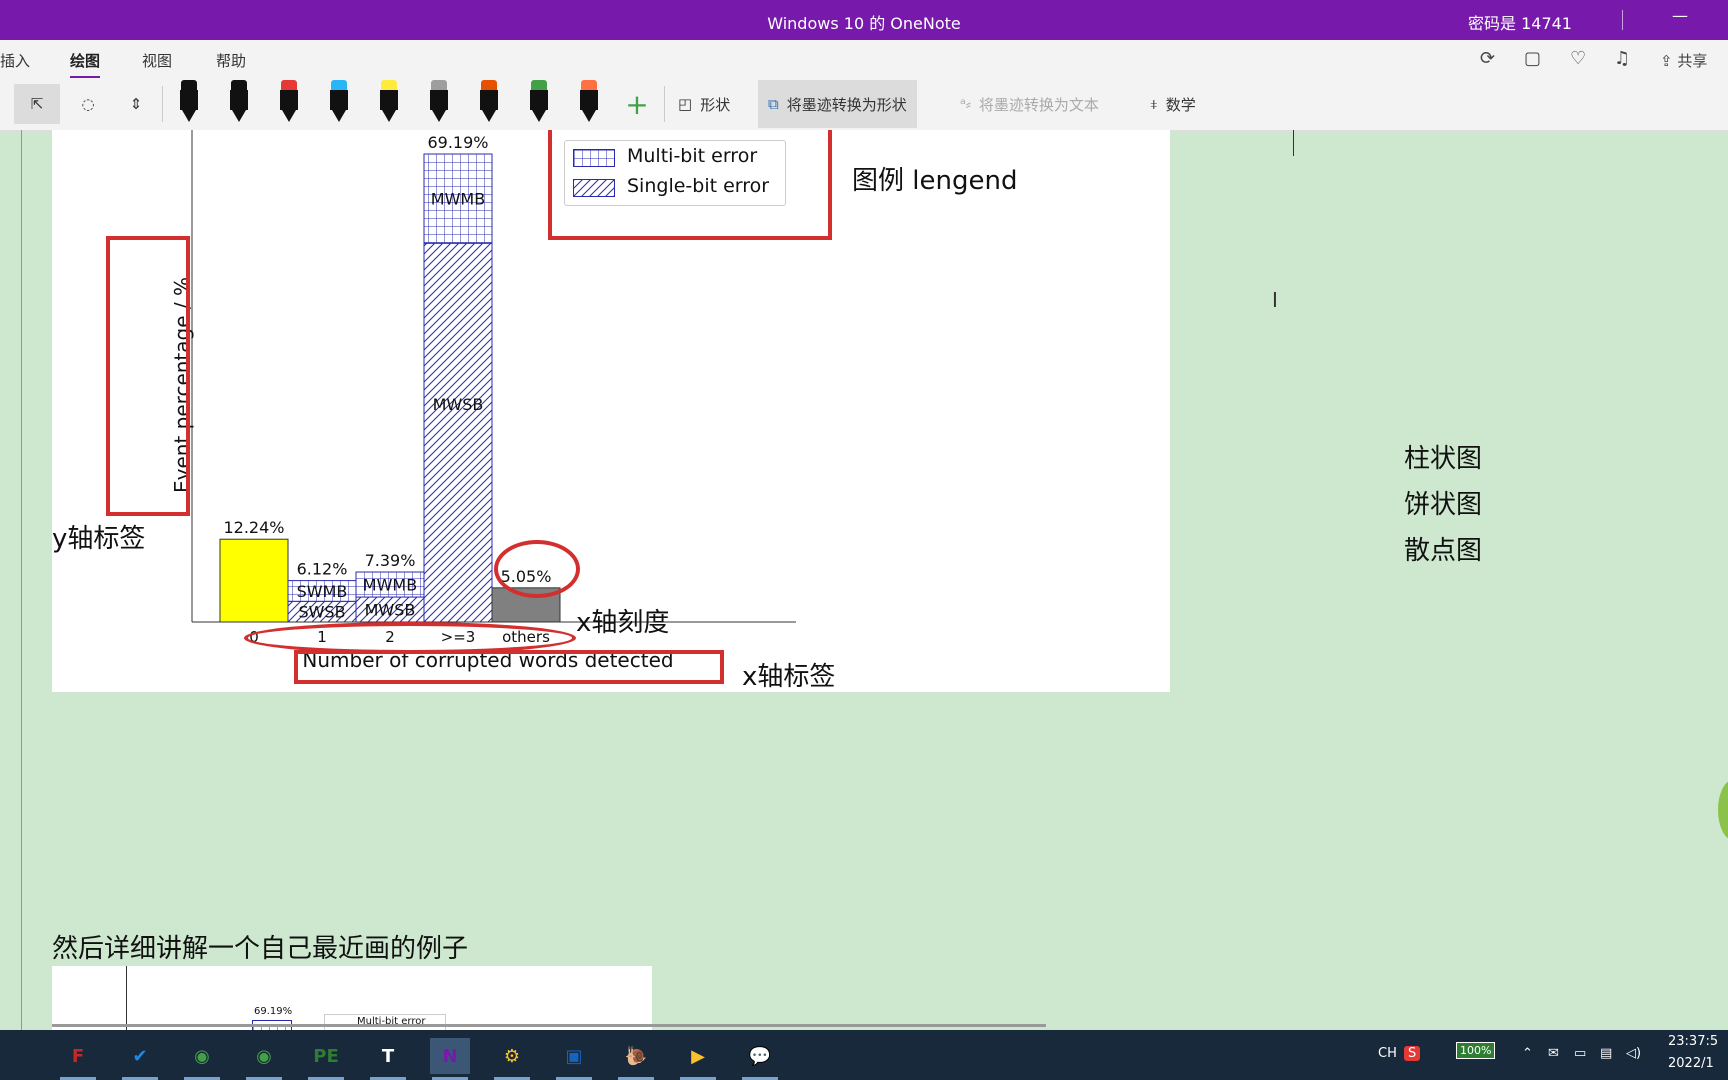 The image size is (1728, 1080). I want to click on bar-total-label: 6.12%, so click(322, 569).